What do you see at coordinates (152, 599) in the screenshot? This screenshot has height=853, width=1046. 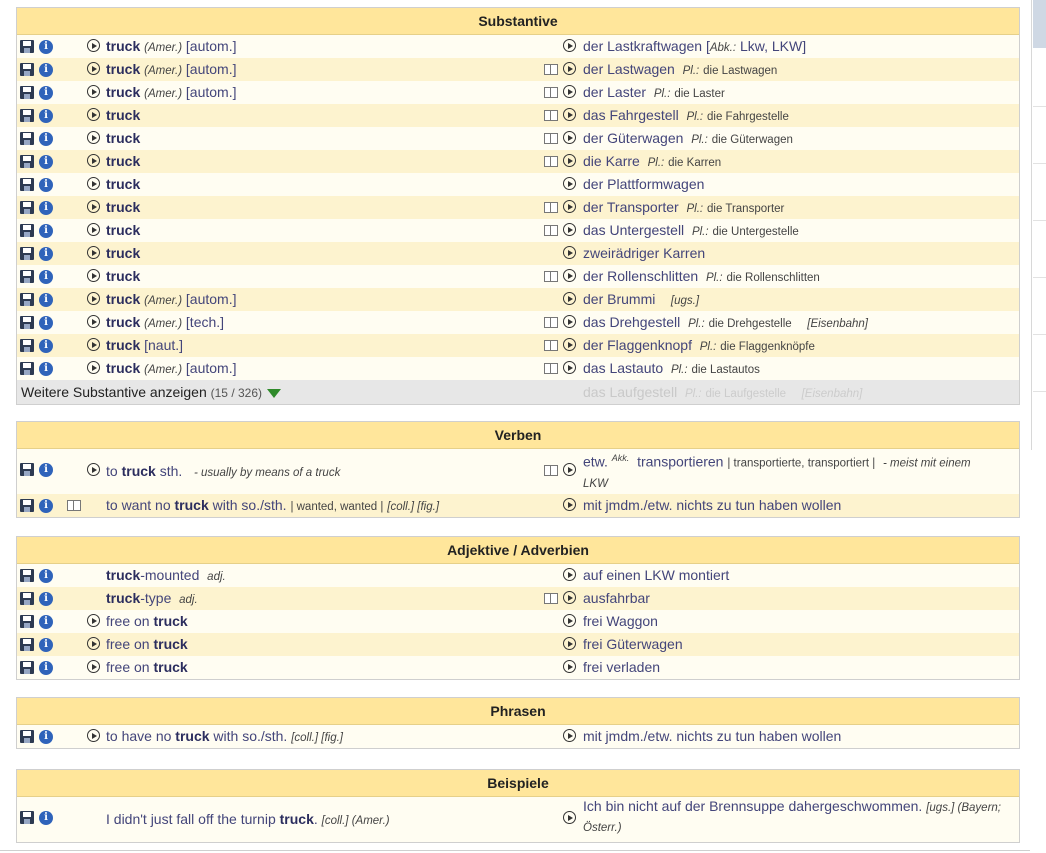 I see `adjective-left: truck-type adj.` at bounding box center [152, 599].